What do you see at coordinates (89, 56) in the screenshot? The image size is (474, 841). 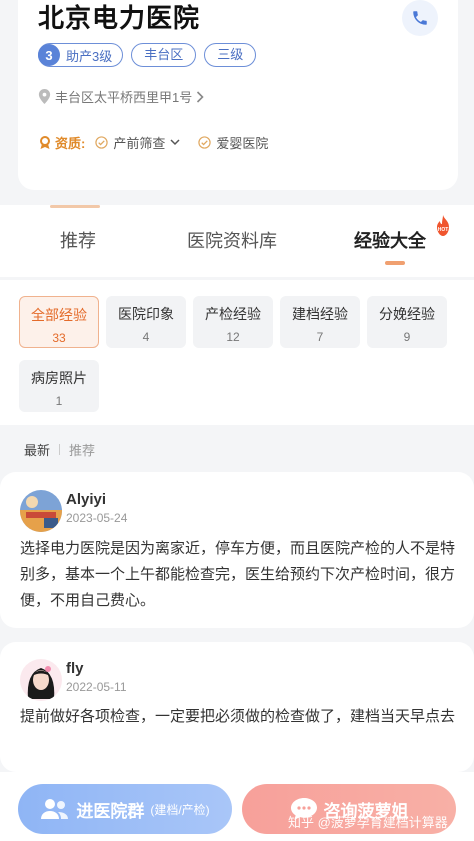 I see `level-label: 助产3级` at bounding box center [89, 56].